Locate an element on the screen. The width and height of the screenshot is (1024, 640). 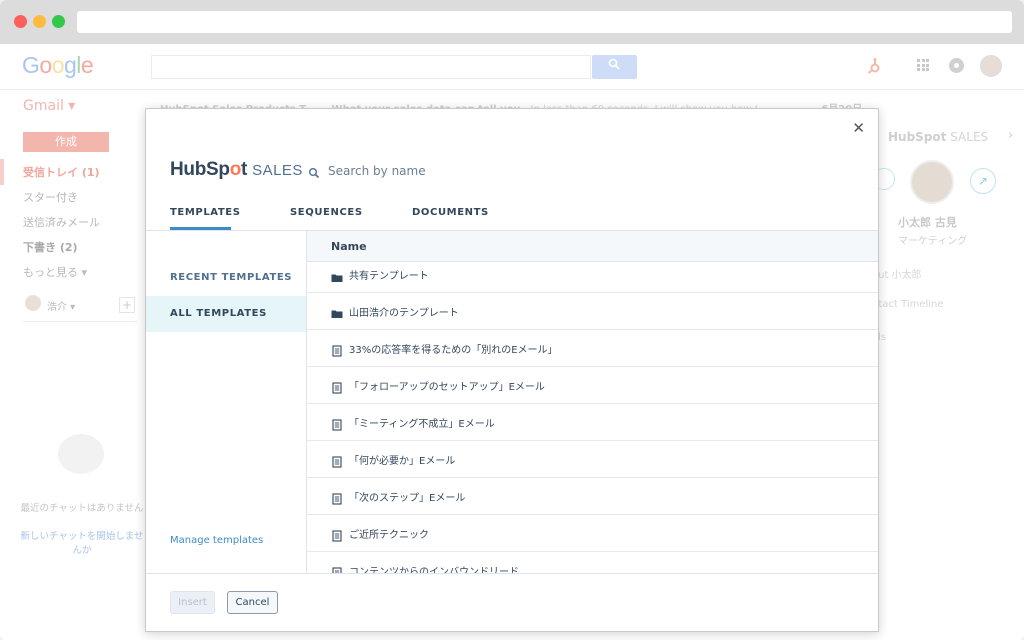
template-search-input is located at coordinates (478, 171).